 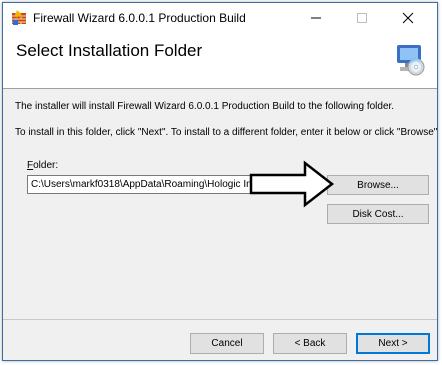 I want to click on pointer-arrow-annotation, so click(x=292, y=184).